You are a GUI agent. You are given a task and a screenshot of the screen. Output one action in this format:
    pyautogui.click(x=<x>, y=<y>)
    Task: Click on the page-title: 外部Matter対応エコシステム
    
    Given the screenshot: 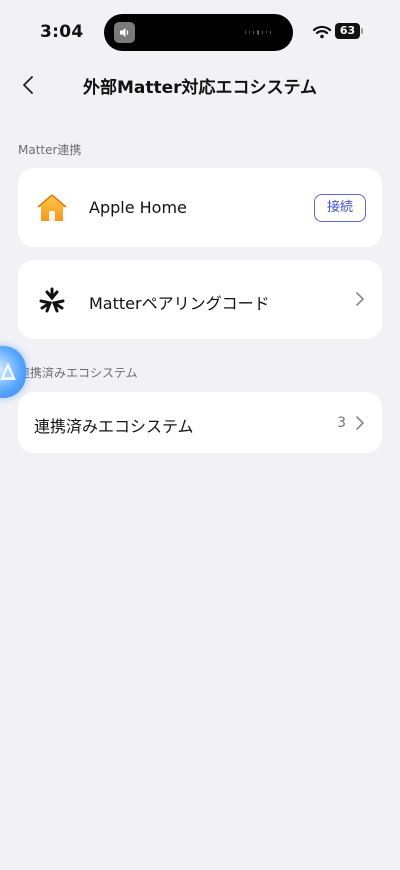 What is the action you would take?
    pyautogui.click(x=200, y=88)
    